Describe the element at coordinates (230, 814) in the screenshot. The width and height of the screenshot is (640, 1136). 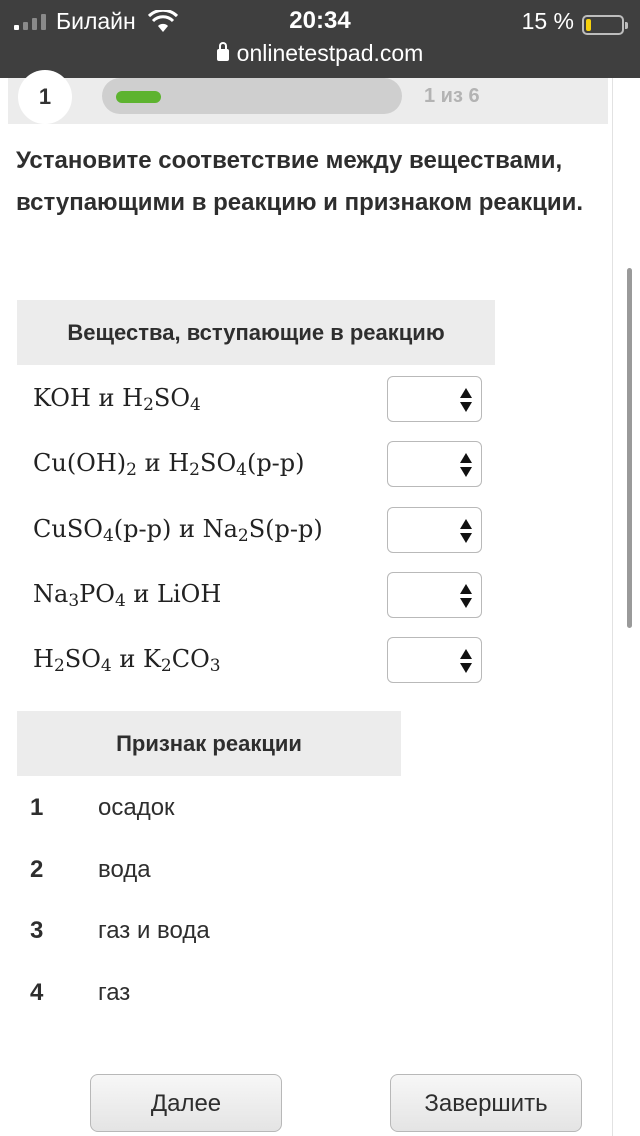
I see `sign-item: 1 осадок` at that location.